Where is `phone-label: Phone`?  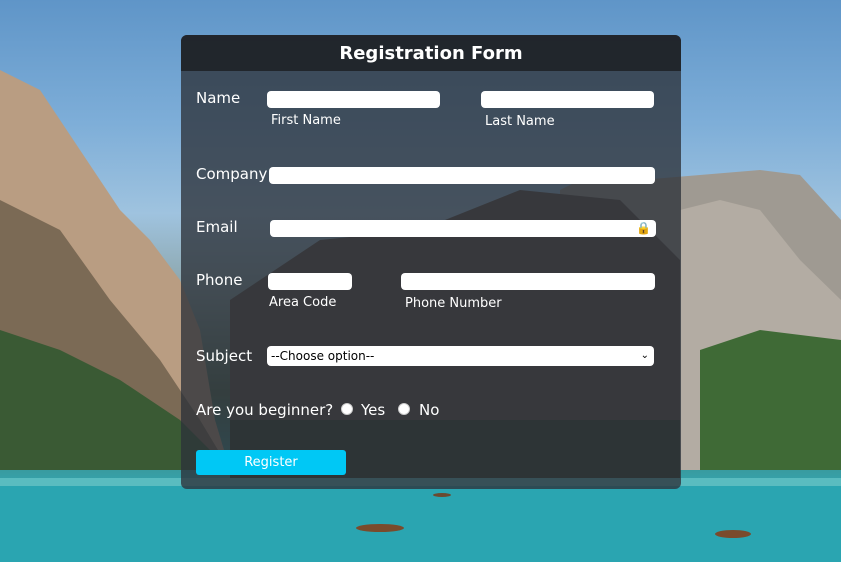
phone-label: Phone is located at coordinates (219, 280).